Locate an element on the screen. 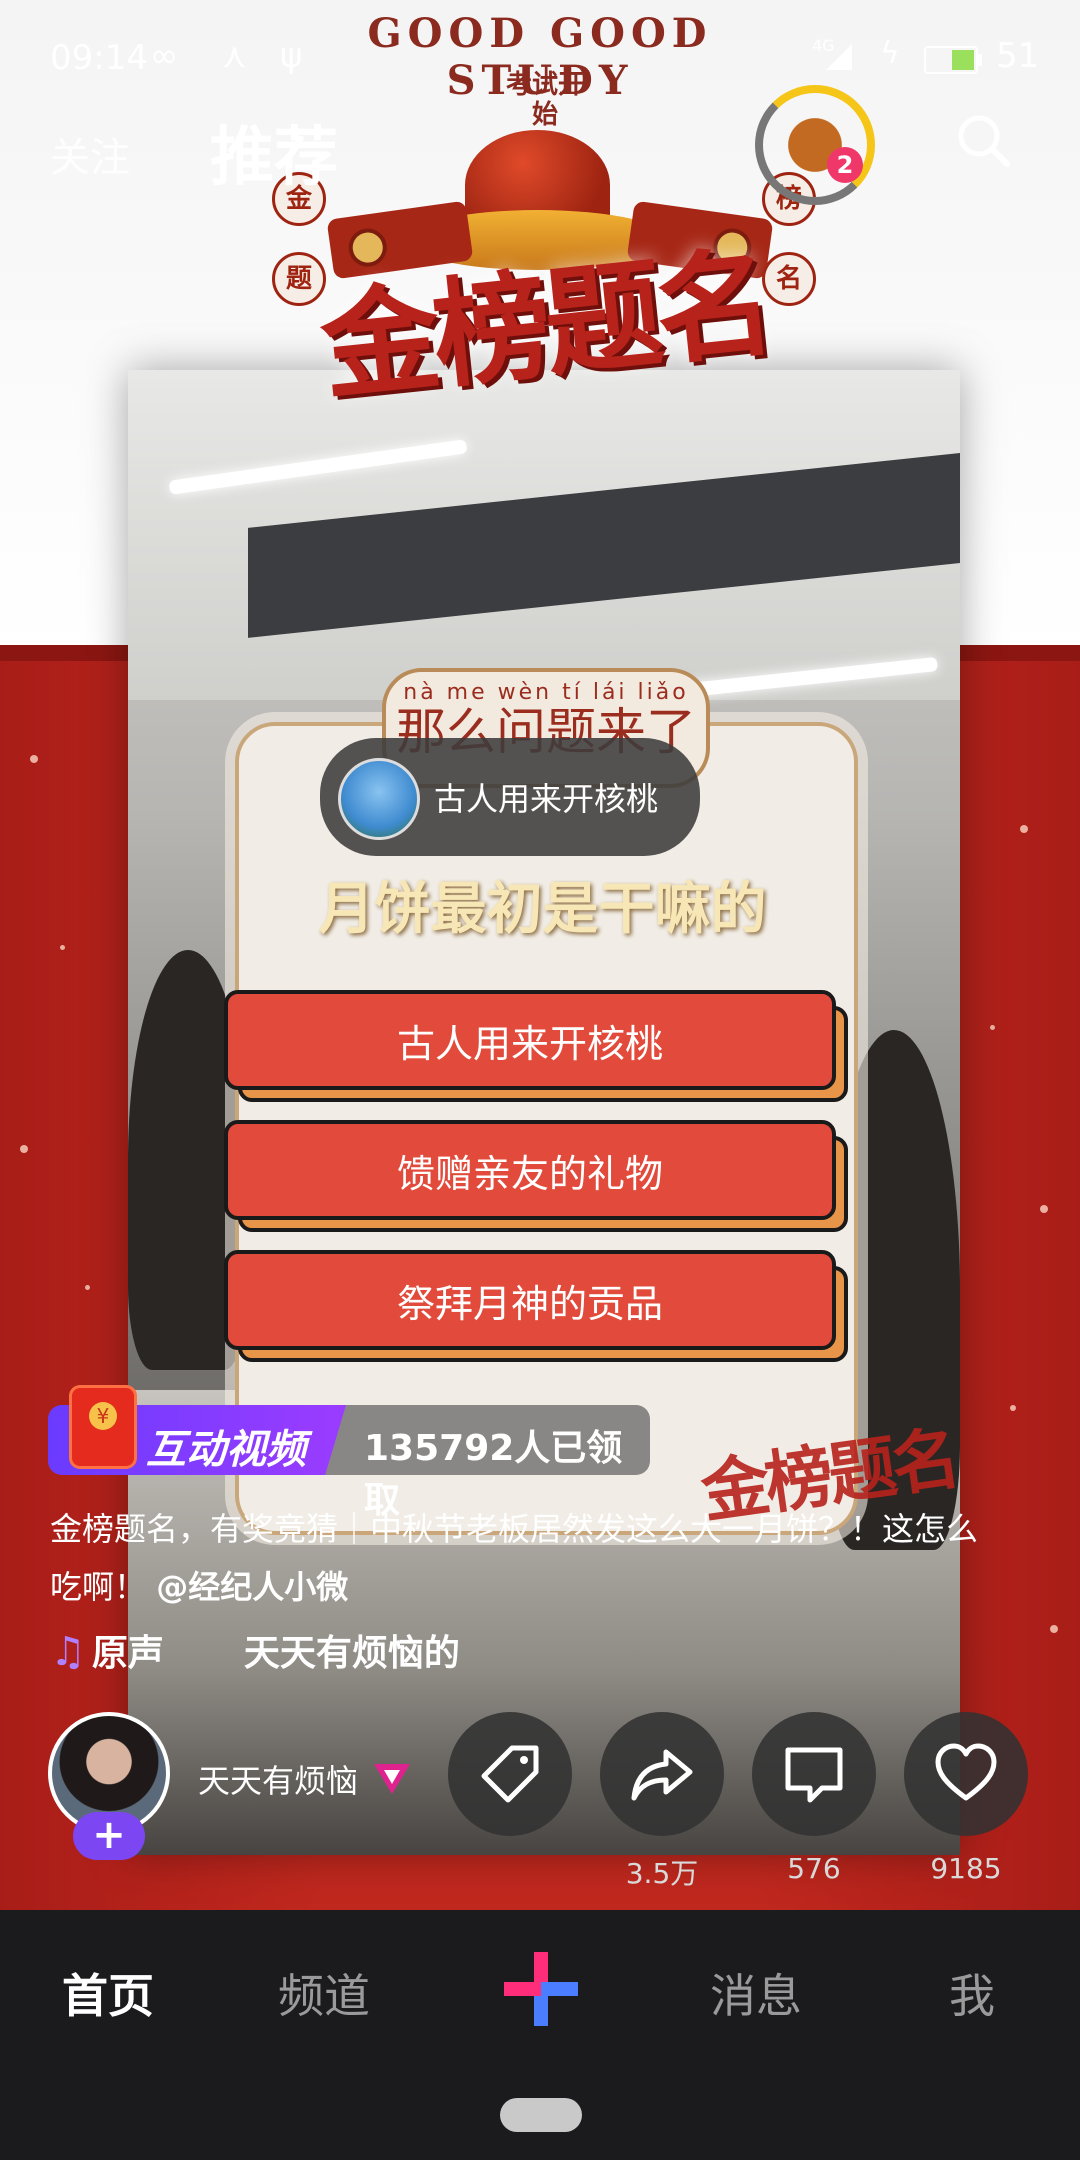  verified-badge-icon is located at coordinates (392, 1779).